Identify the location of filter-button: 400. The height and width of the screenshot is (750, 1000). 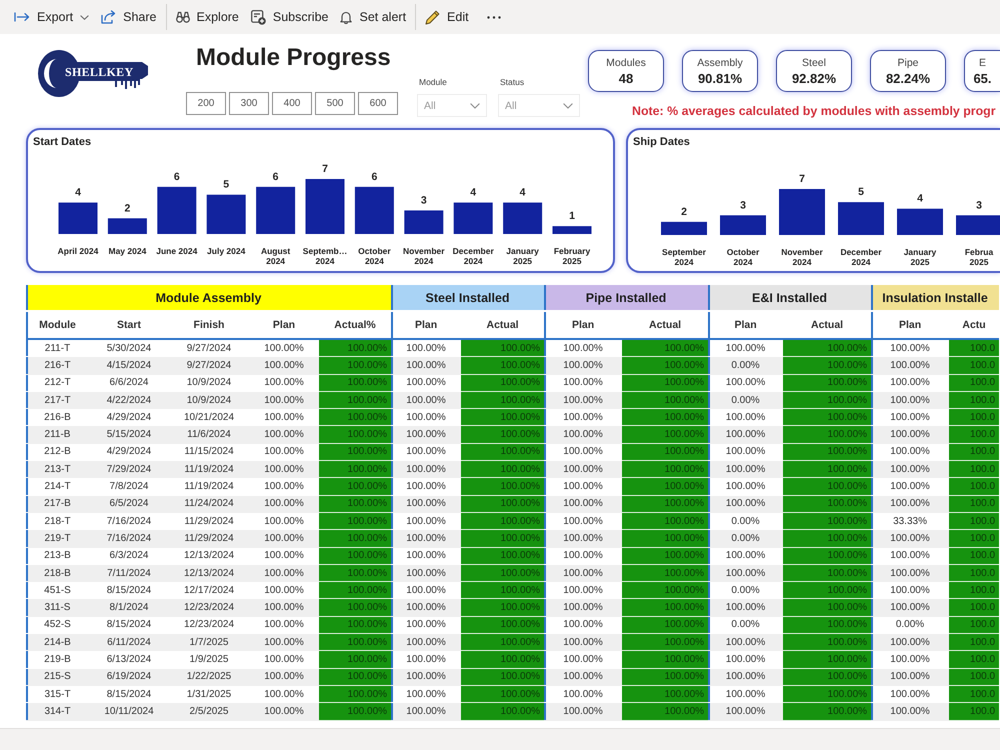
(292, 103).